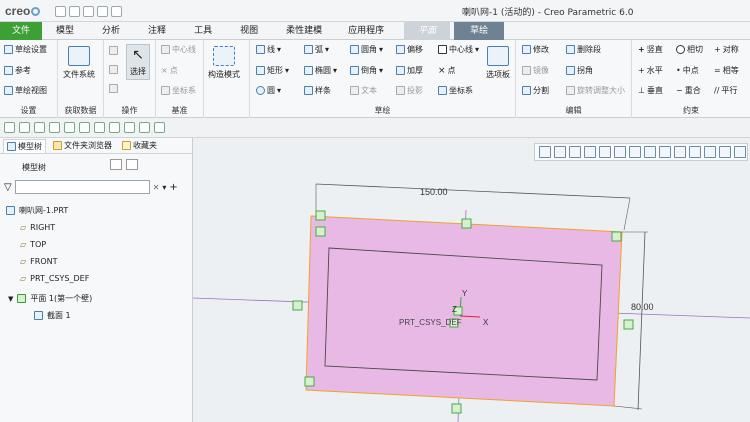 This screenshot has width=750, height=422. Describe the element at coordinates (726, 49) in the screenshot. I see `symmetric-constraint-button: + 对称` at that location.